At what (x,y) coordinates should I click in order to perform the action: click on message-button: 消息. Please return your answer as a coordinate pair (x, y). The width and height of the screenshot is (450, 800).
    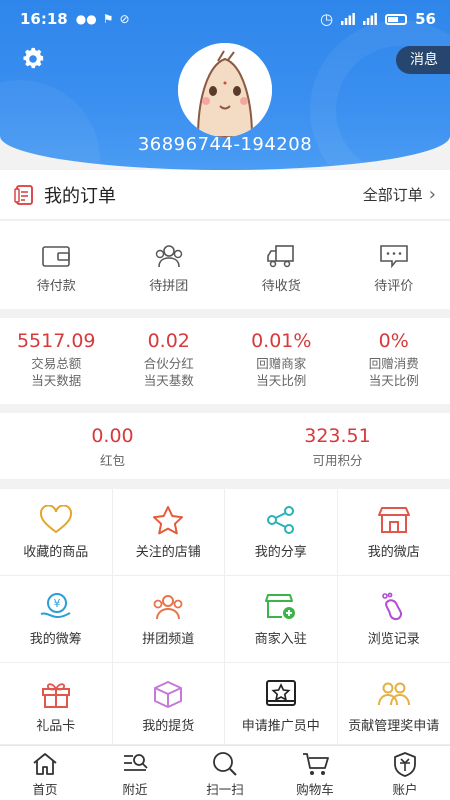
    Looking at the image, I should click on (423, 60).